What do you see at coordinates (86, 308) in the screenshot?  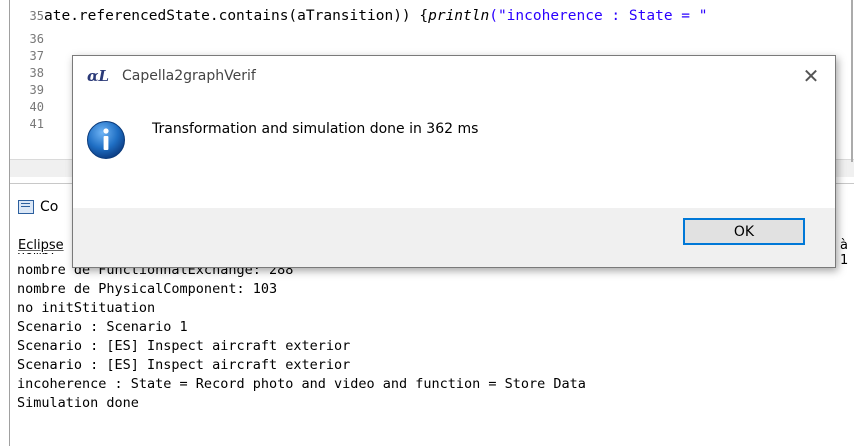 I see `console-line: no initStituation` at bounding box center [86, 308].